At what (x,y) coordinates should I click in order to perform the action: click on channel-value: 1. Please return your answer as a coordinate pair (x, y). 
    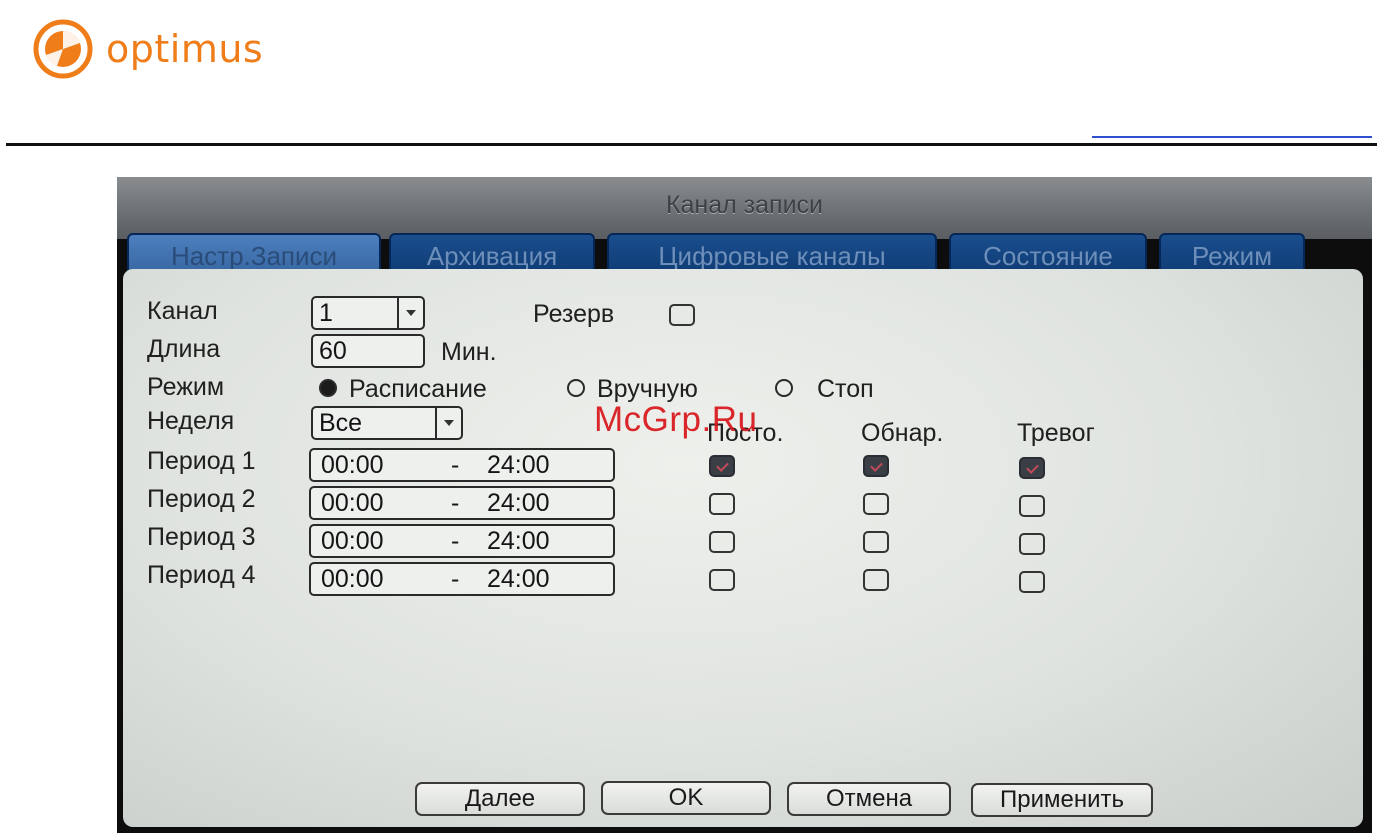
    Looking at the image, I should click on (326, 313).